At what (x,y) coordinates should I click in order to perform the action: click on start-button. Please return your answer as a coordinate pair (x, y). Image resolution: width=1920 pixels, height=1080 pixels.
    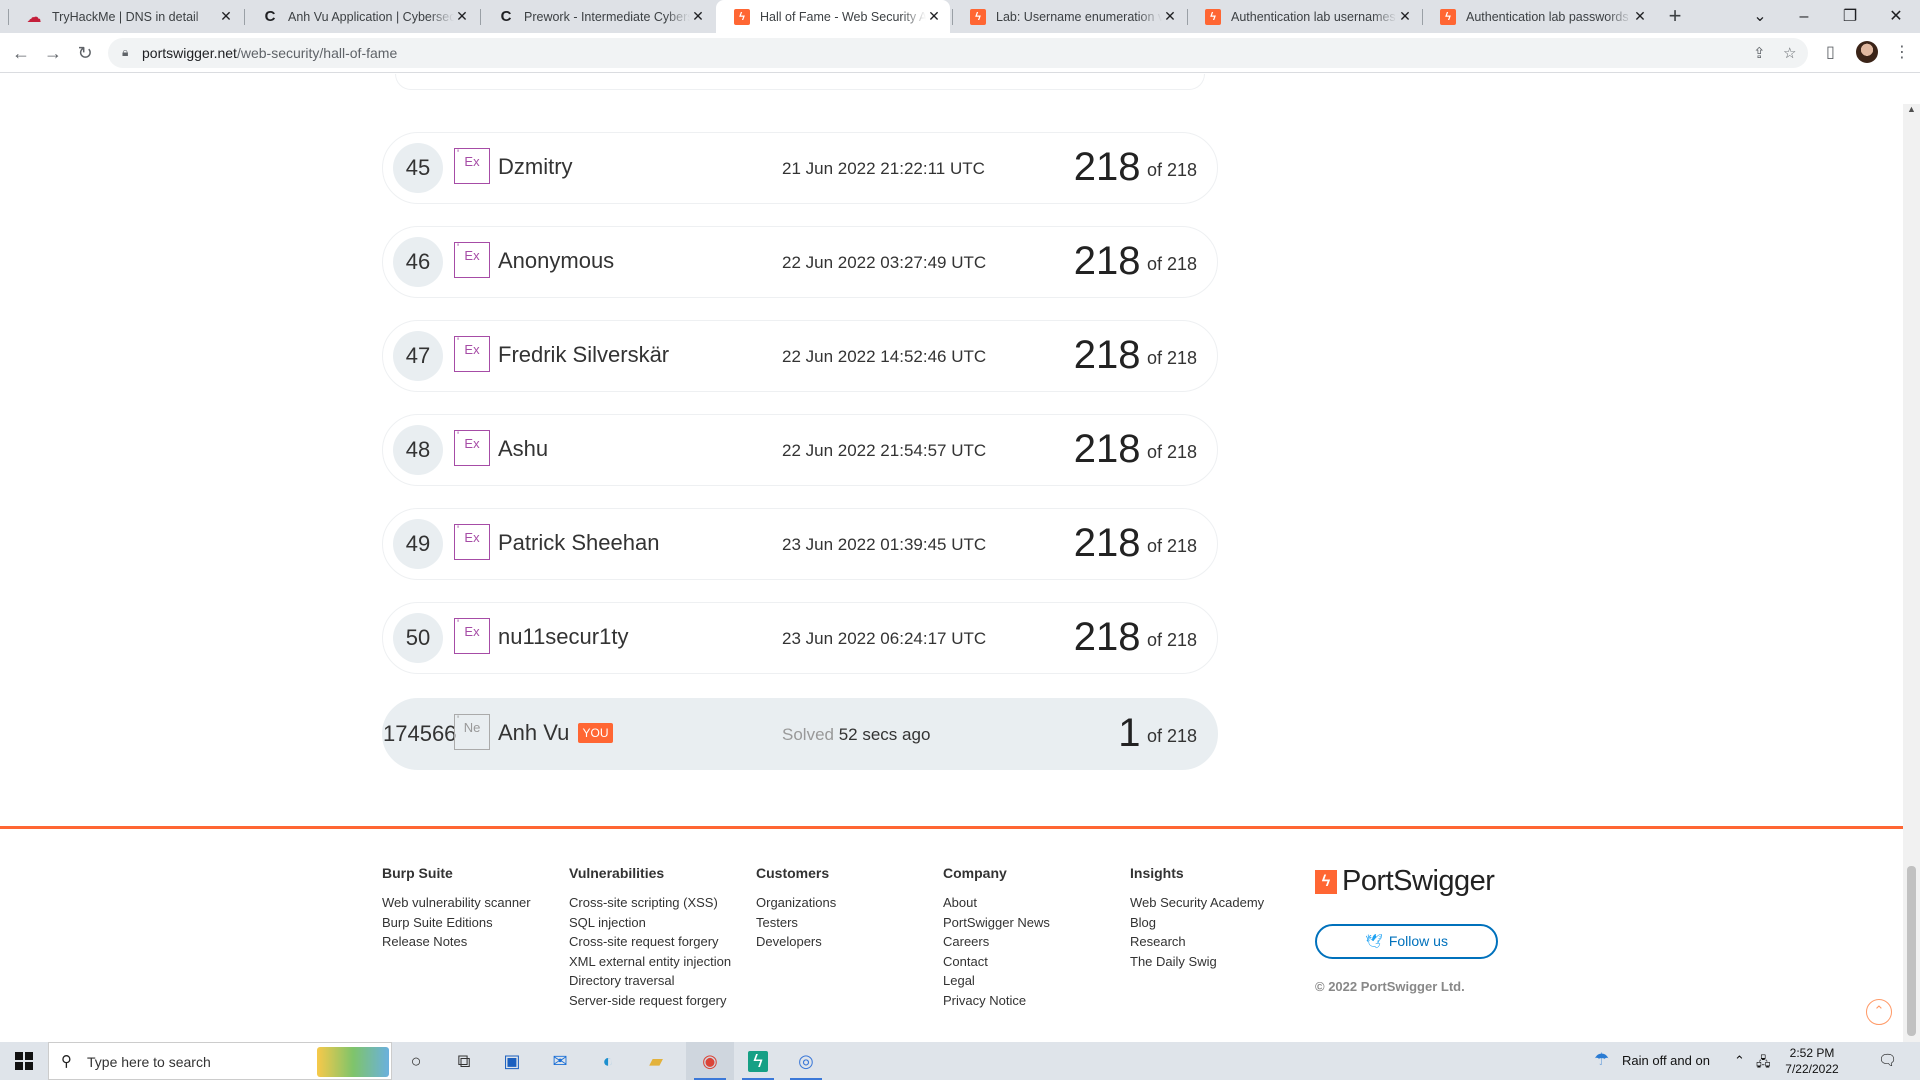
    Looking at the image, I should click on (24, 1061).